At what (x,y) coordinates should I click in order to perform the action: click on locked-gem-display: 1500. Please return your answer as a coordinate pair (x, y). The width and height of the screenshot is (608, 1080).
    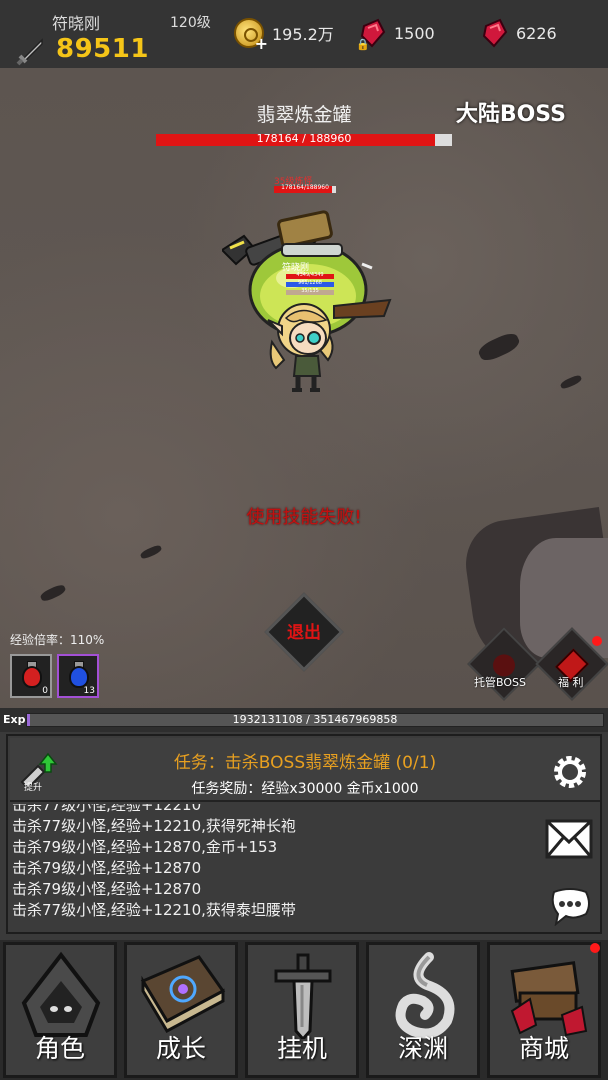
    Looking at the image, I should click on (397, 33).